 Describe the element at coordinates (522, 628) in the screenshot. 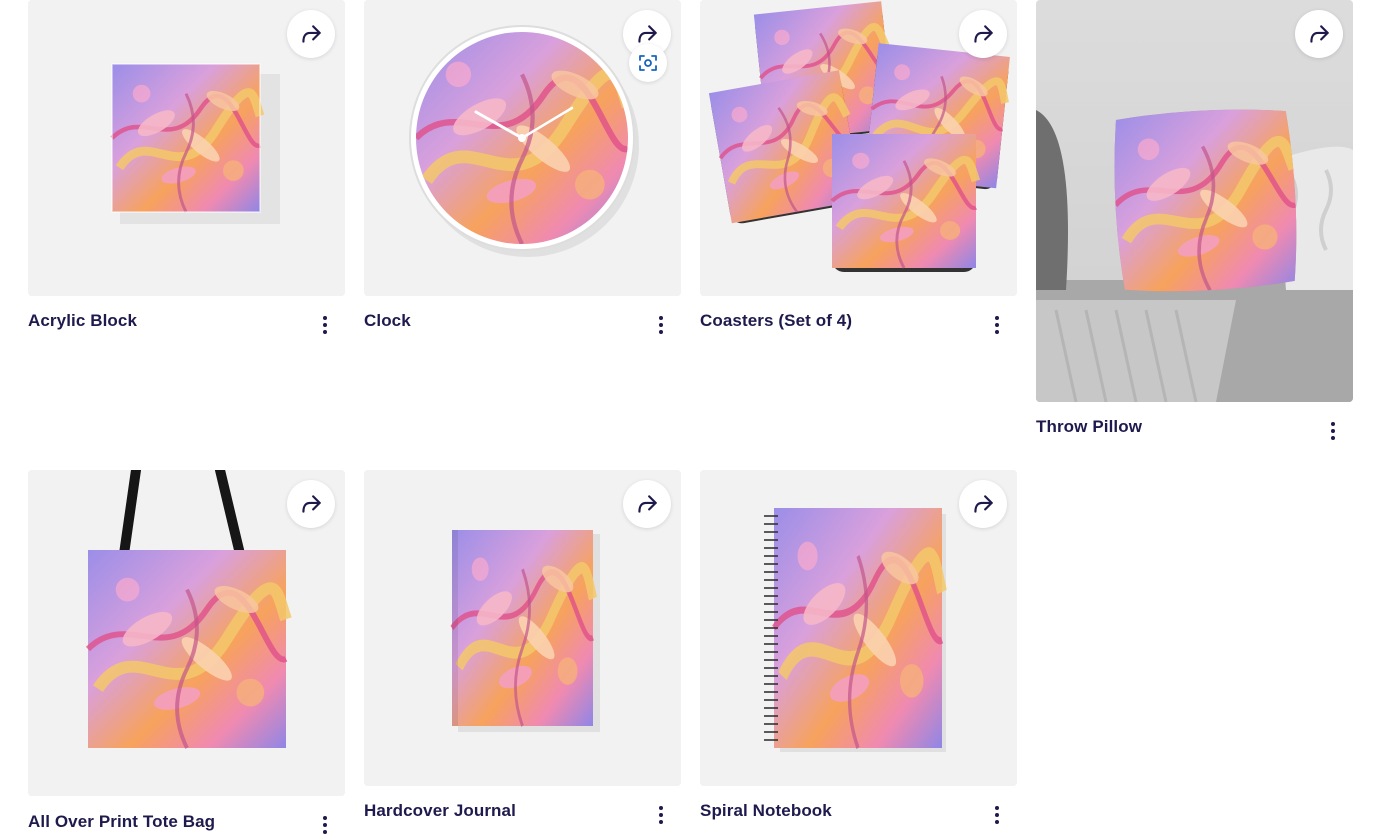

I see `product-image-hardcover-journal` at that location.